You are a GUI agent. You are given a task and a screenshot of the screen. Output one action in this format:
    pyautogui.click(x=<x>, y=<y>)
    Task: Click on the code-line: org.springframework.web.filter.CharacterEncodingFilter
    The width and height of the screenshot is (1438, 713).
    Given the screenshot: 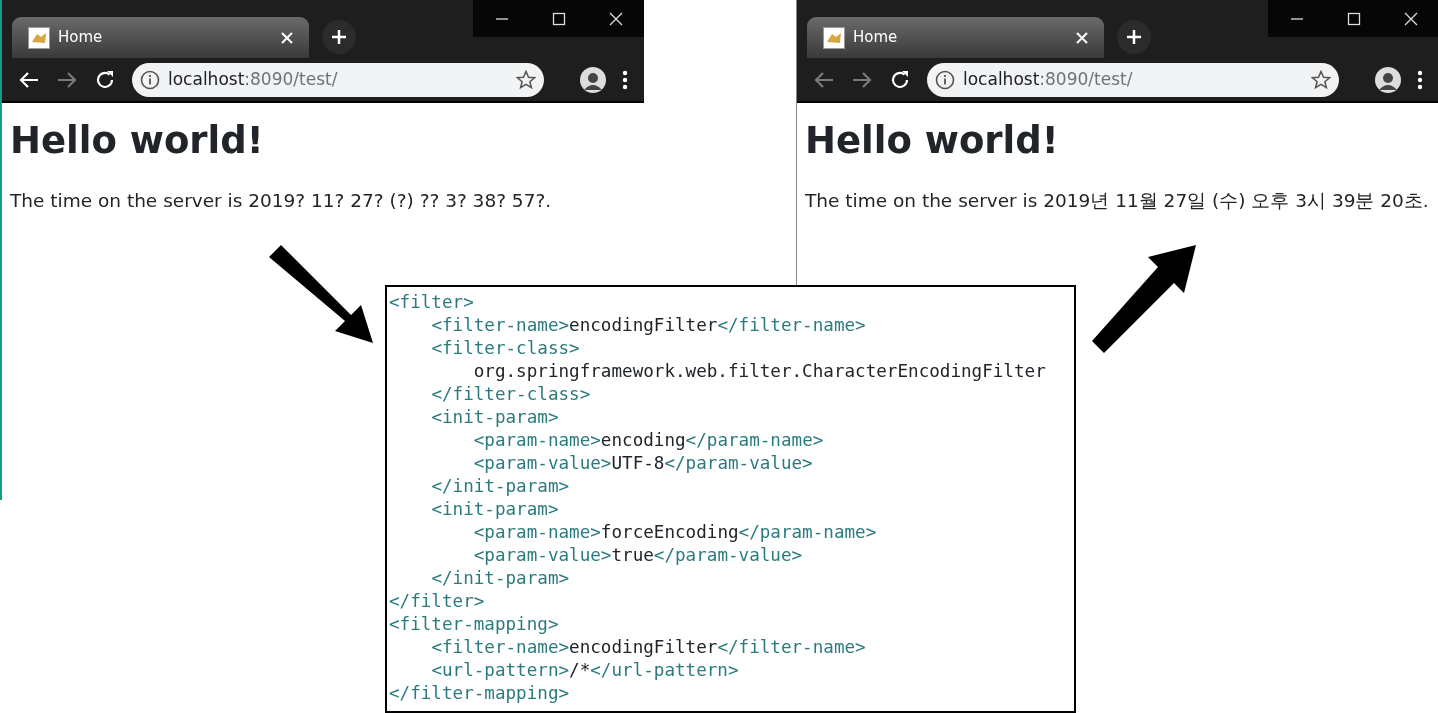 What is the action you would take?
    pyautogui.click(x=759, y=371)
    